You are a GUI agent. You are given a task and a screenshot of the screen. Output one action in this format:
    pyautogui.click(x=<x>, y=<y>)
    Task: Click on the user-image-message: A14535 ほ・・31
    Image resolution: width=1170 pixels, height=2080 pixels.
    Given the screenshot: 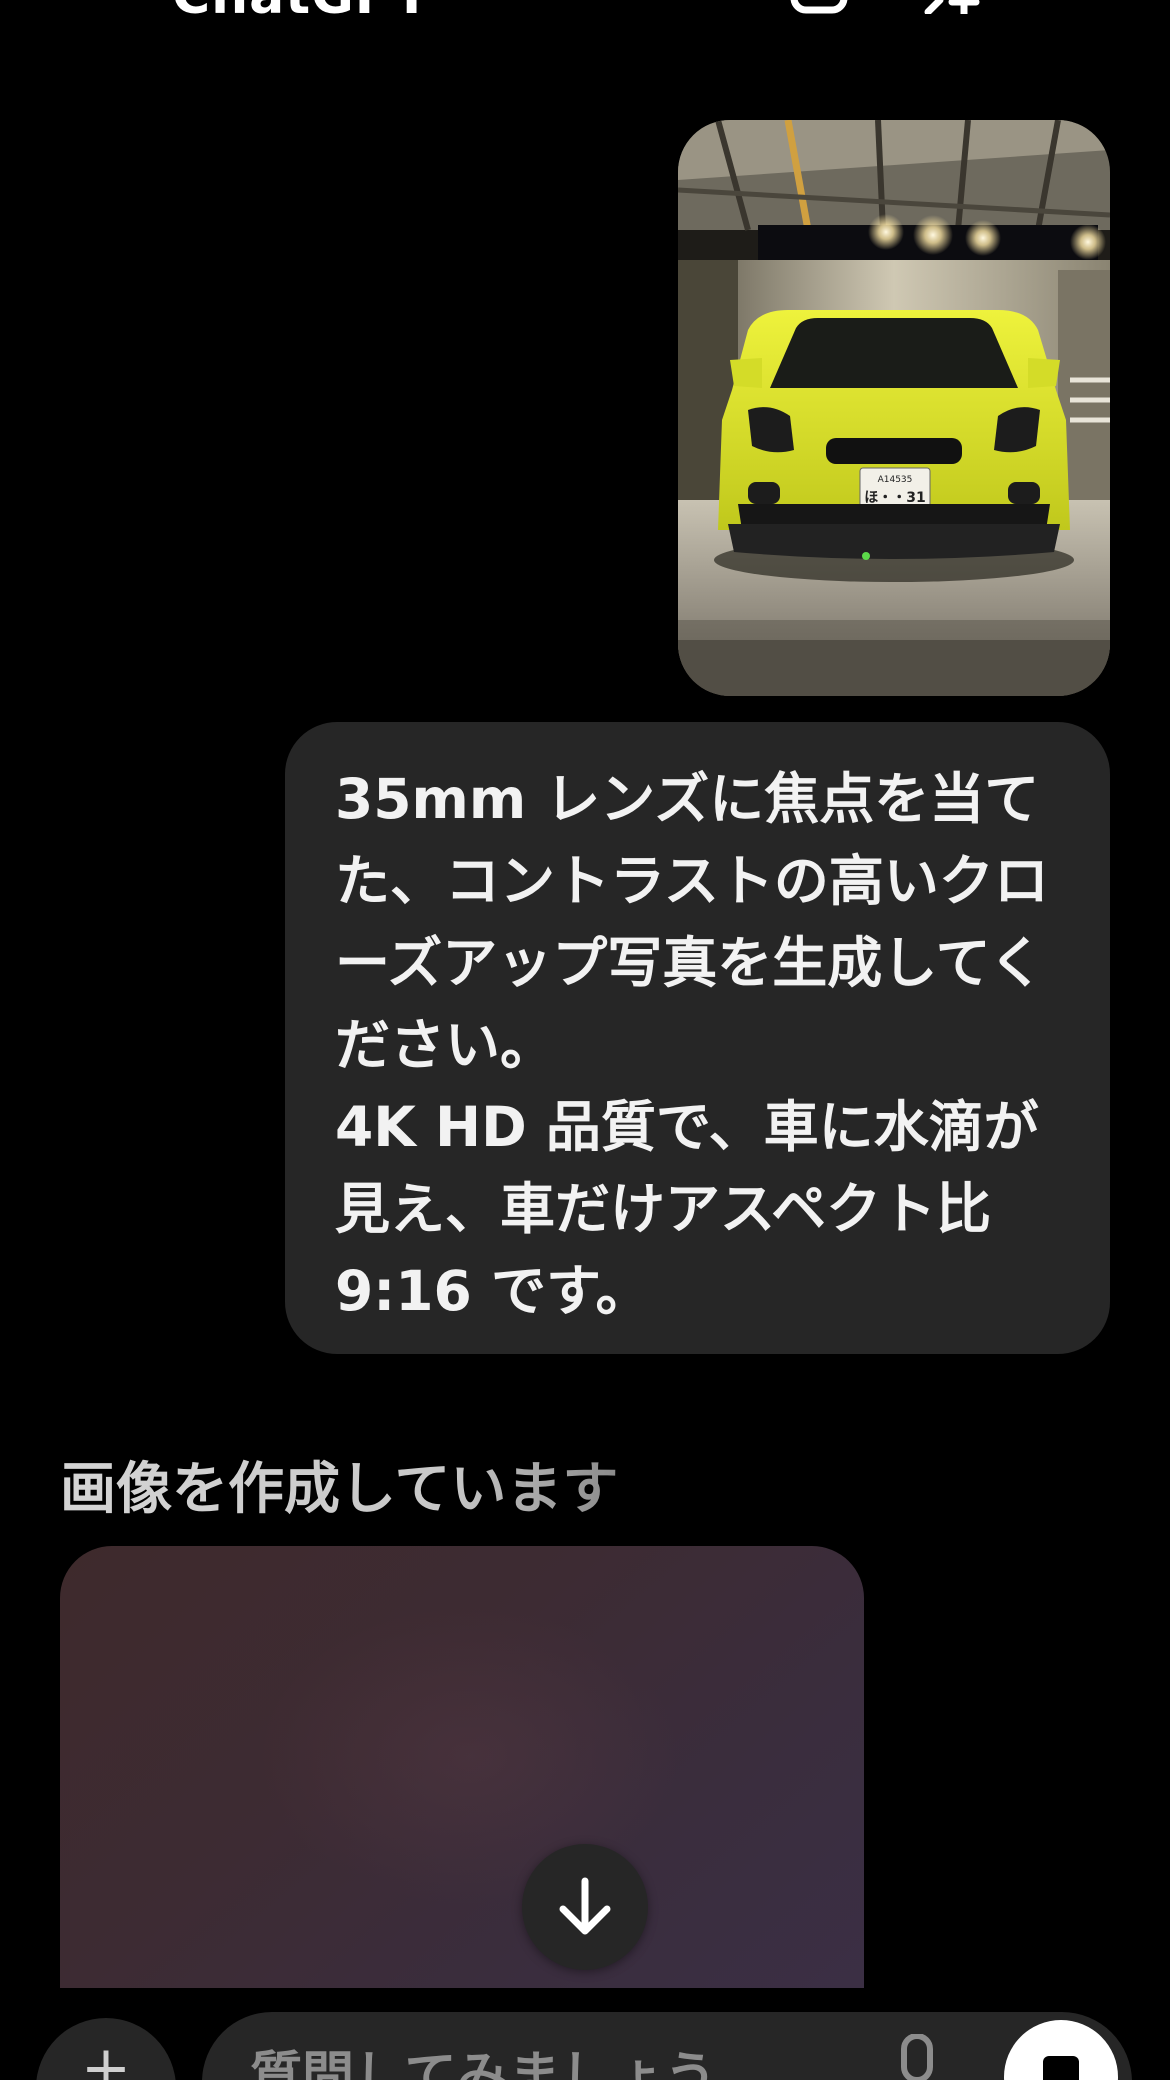 What is the action you would take?
    pyautogui.click(x=894, y=408)
    